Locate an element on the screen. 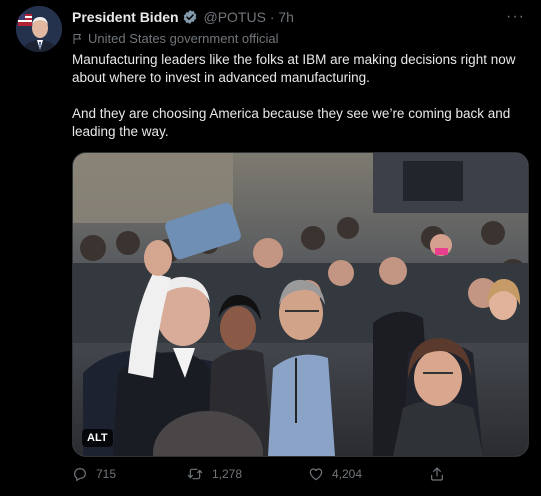  tweet-header: President Biden @POTUS · 7h is located at coordinates (183, 19).